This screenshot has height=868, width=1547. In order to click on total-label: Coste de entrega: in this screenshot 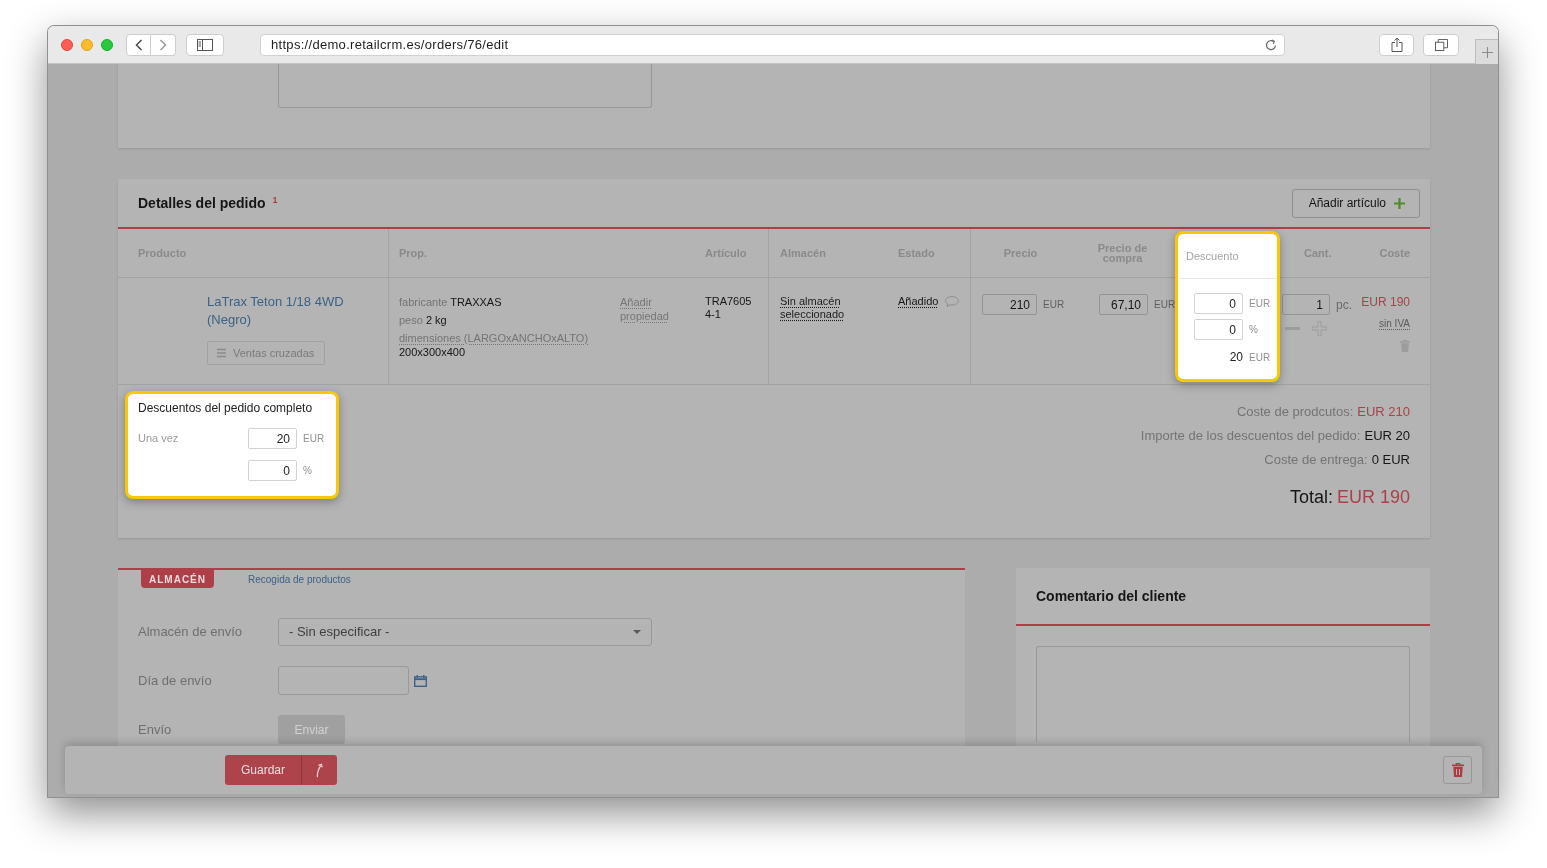, I will do `click(1316, 460)`.